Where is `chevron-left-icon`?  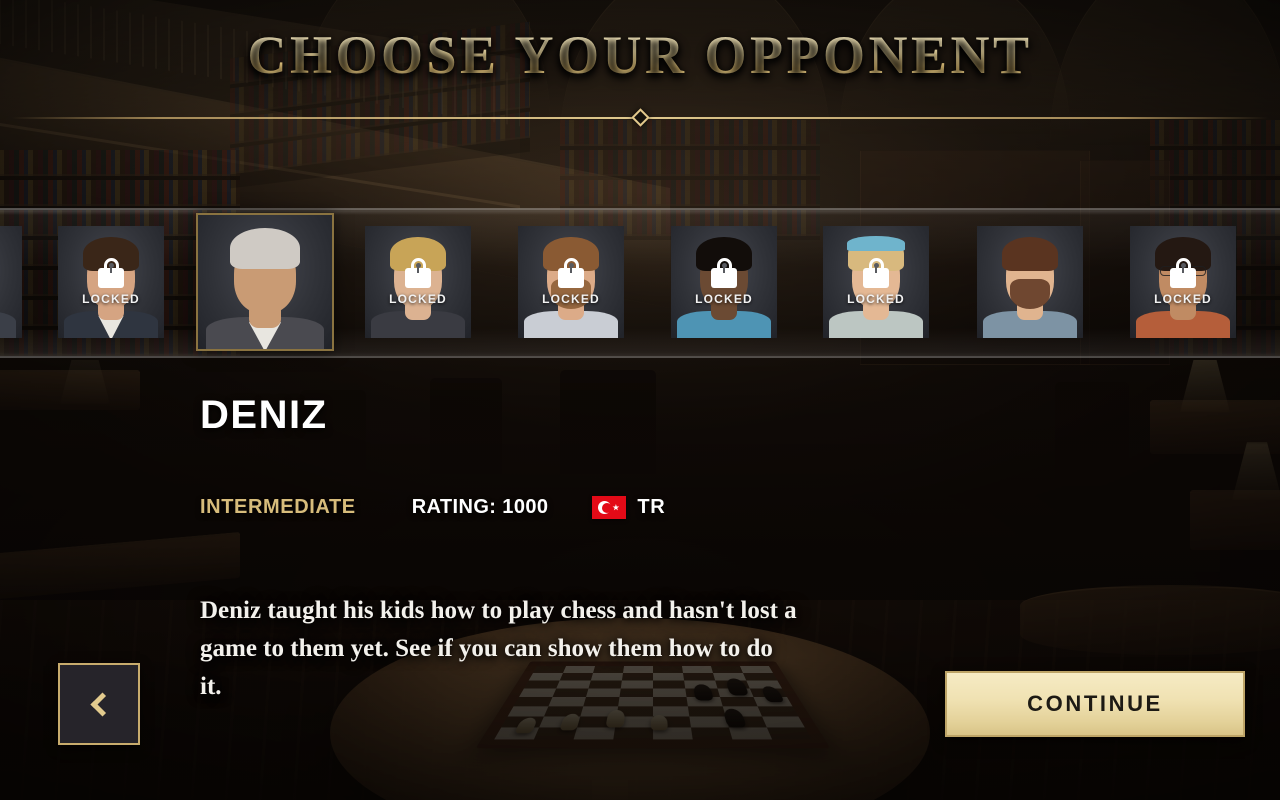 chevron-left-icon is located at coordinates (102, 704).